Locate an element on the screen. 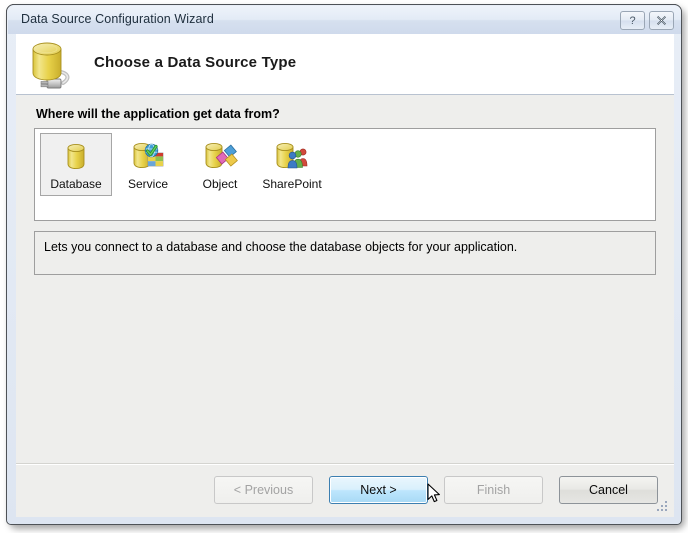 Image resolution: width=688 pixels, height=533 pixels. close-icon is located at coordinates (661, 20).